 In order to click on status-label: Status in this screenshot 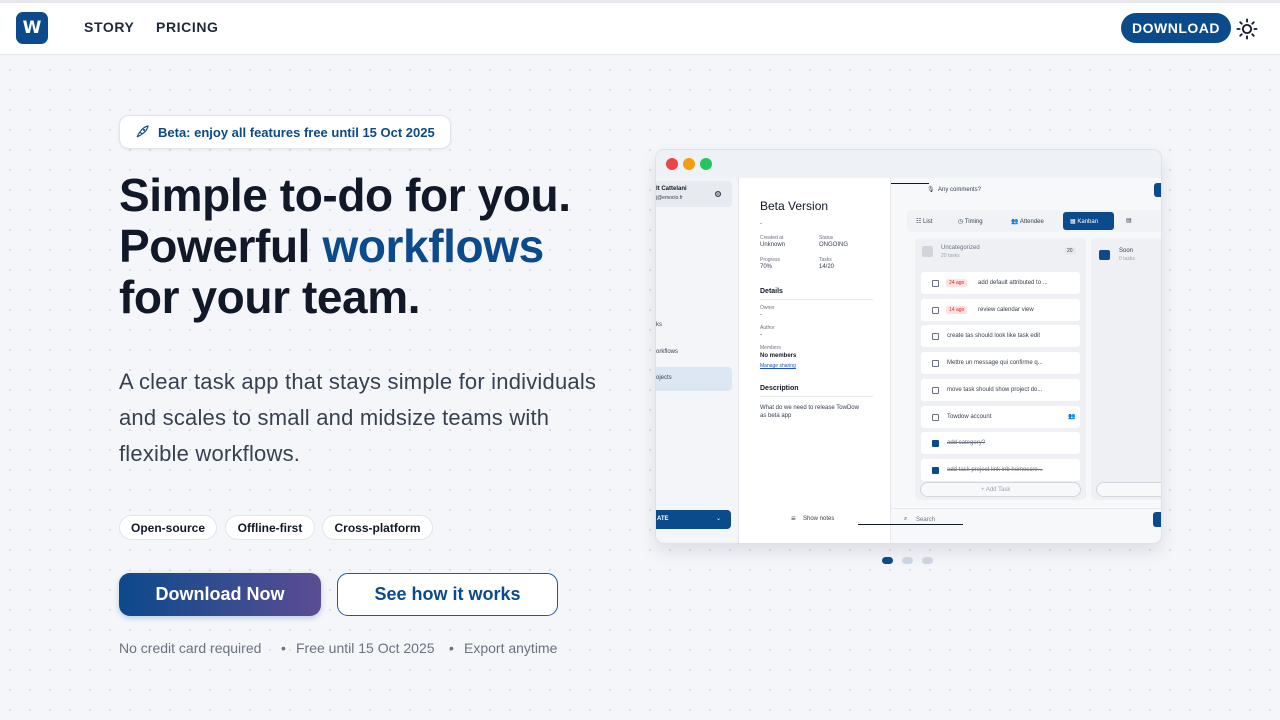, I will do `click(826, 238)`.